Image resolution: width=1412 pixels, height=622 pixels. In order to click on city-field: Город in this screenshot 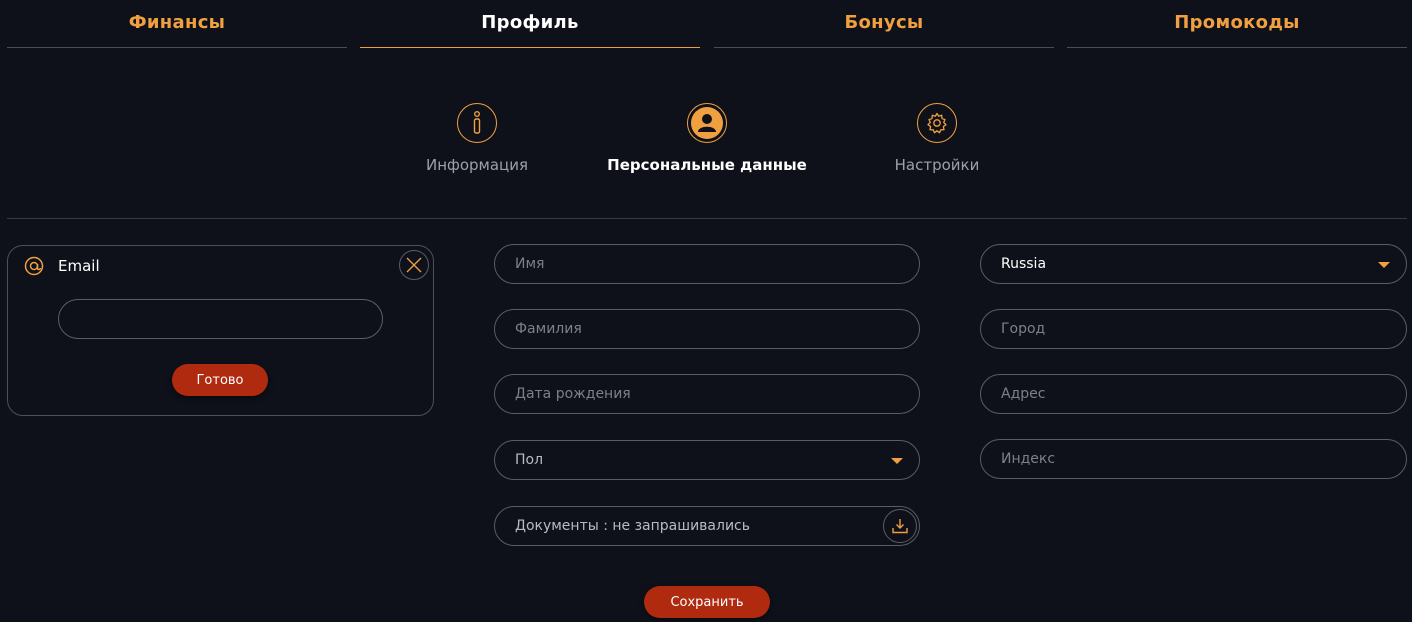, I will do `click(1193, 329)`.